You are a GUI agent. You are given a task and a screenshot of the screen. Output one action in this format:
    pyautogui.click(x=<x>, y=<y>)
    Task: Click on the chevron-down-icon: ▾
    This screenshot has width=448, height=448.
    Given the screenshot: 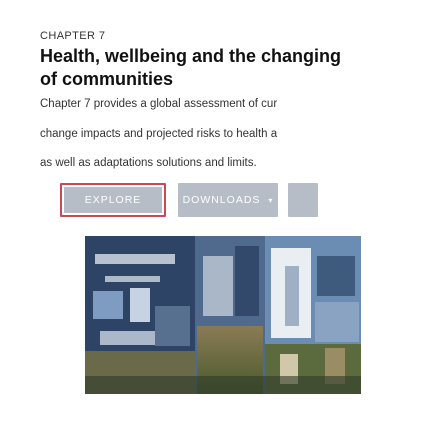 What is the action you would take?
    pyautogui.click(x=271, y=200)
    